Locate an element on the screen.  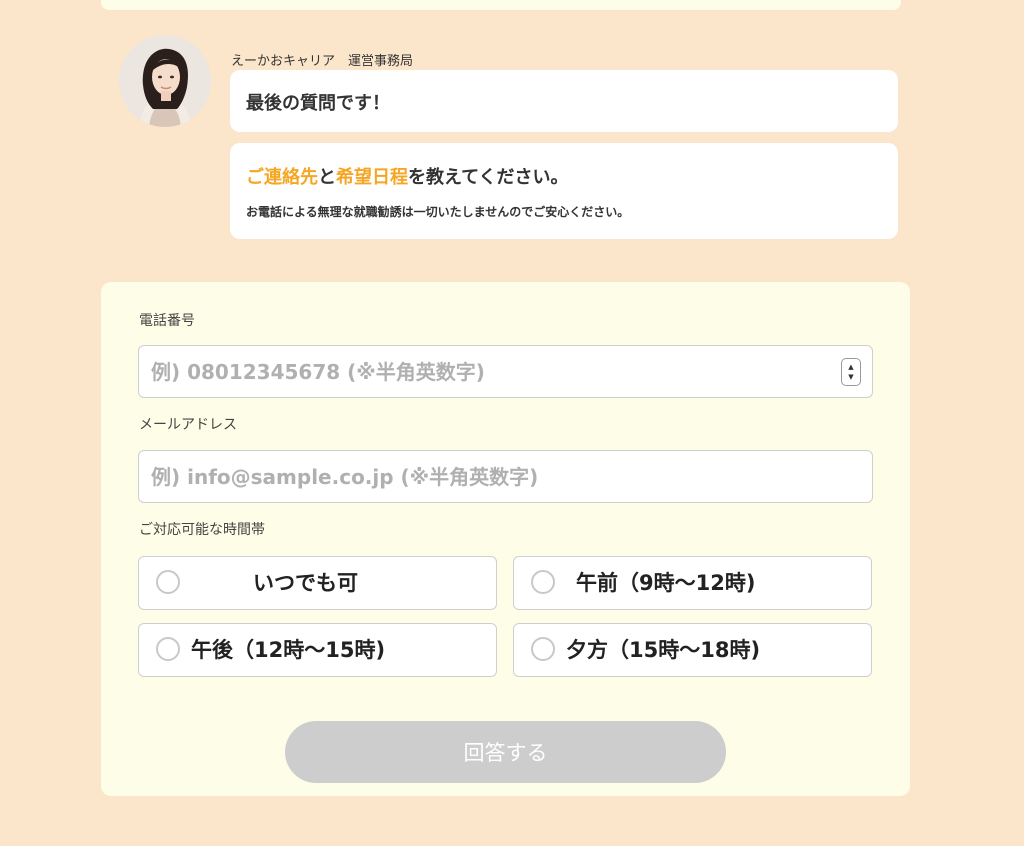
time-label: ご対応可能な時間帯 is located at coordinates (202, 530).